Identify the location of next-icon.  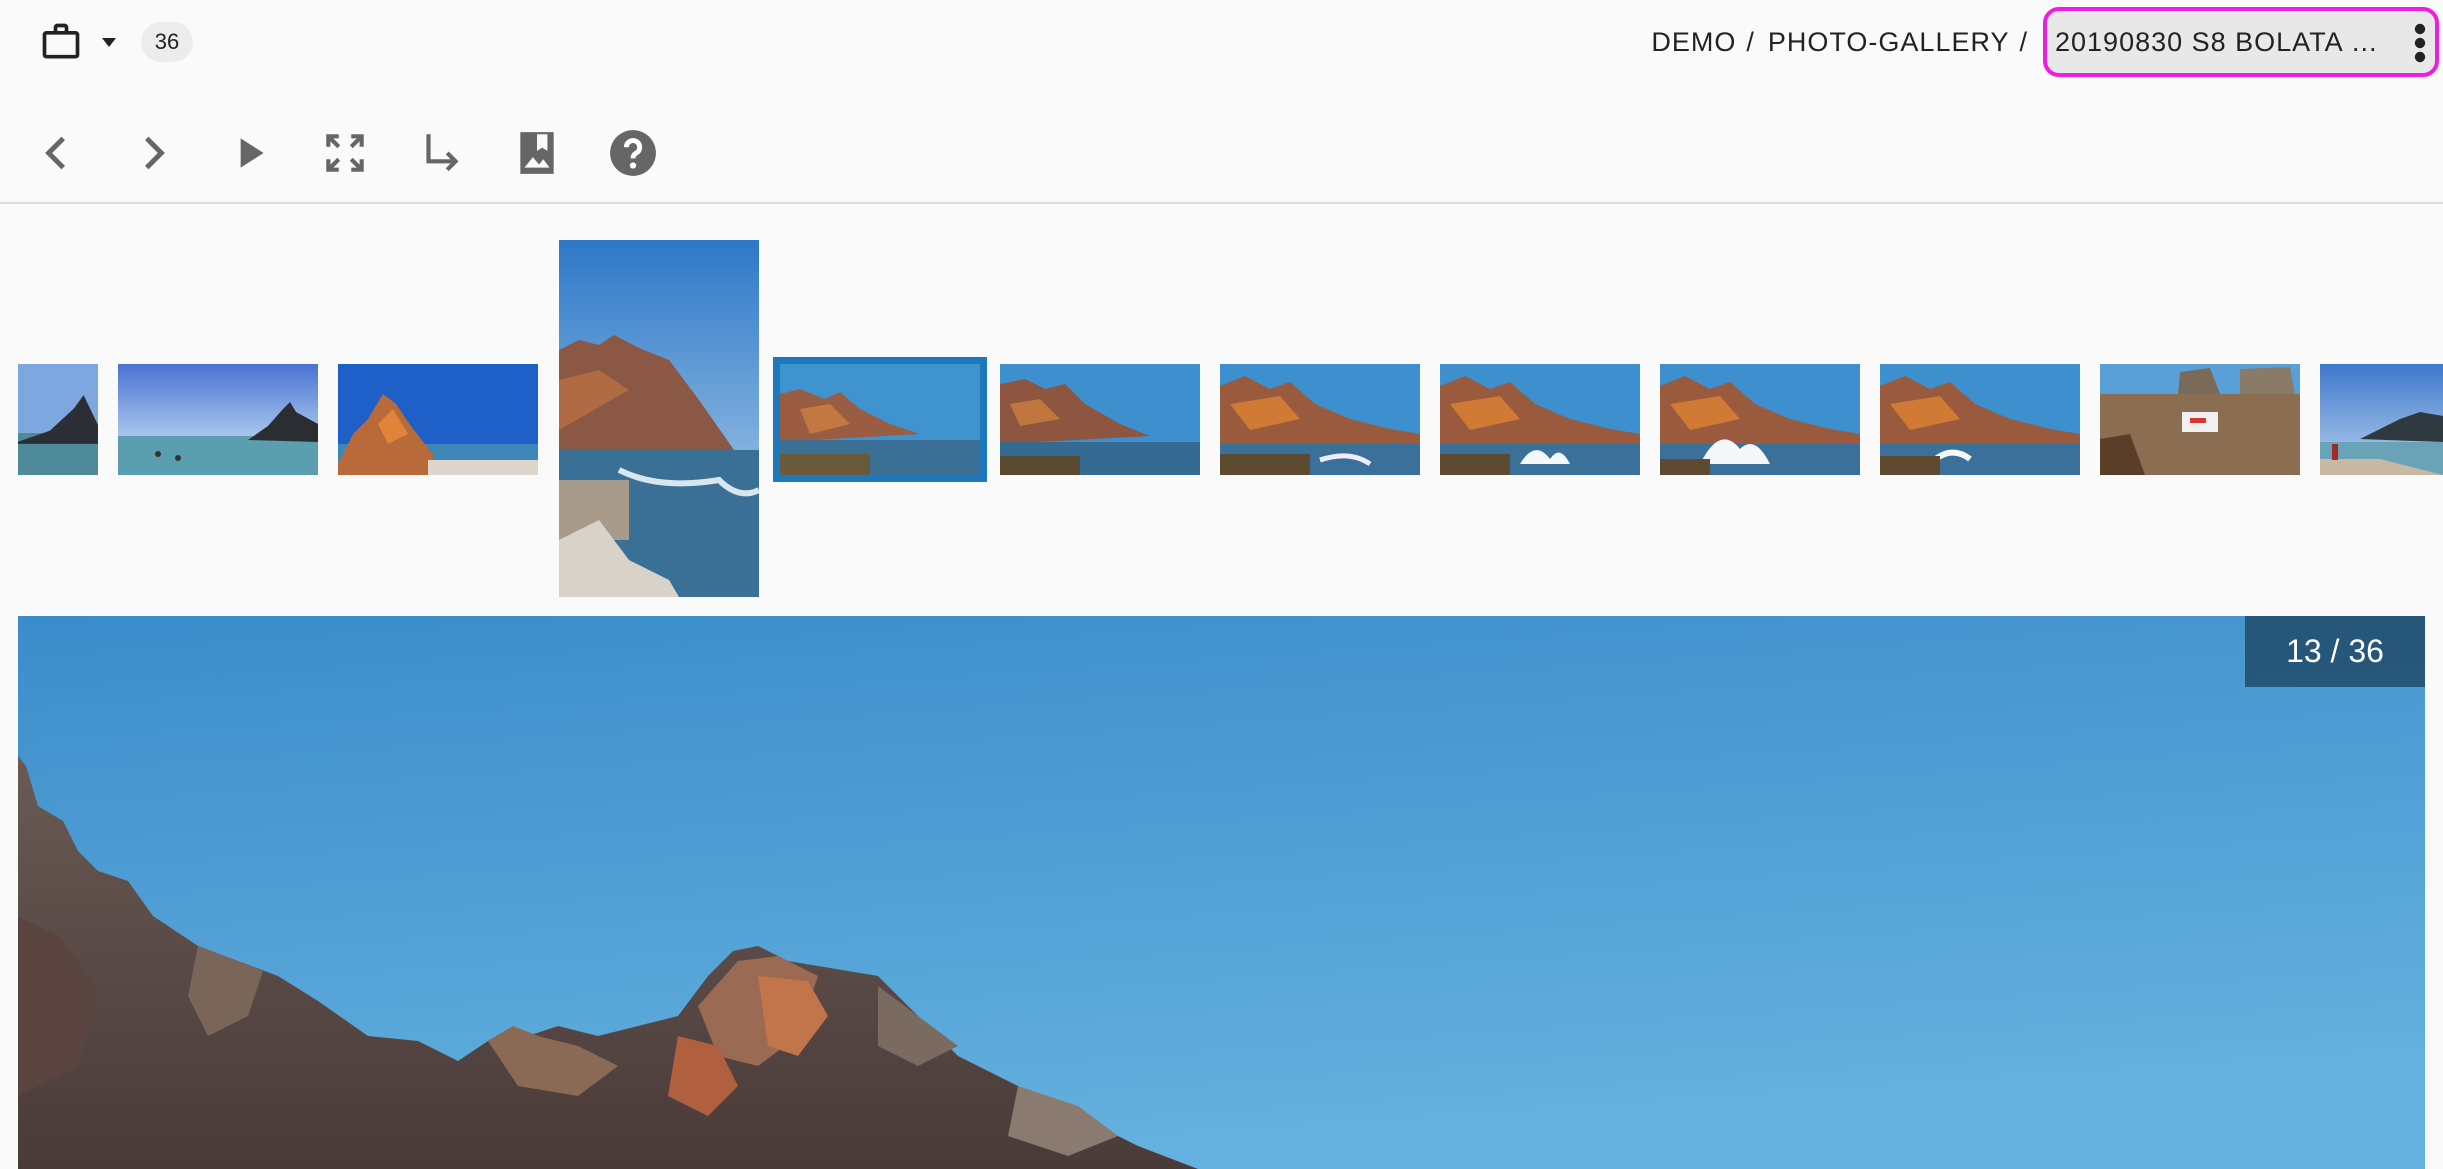
(153, 153).